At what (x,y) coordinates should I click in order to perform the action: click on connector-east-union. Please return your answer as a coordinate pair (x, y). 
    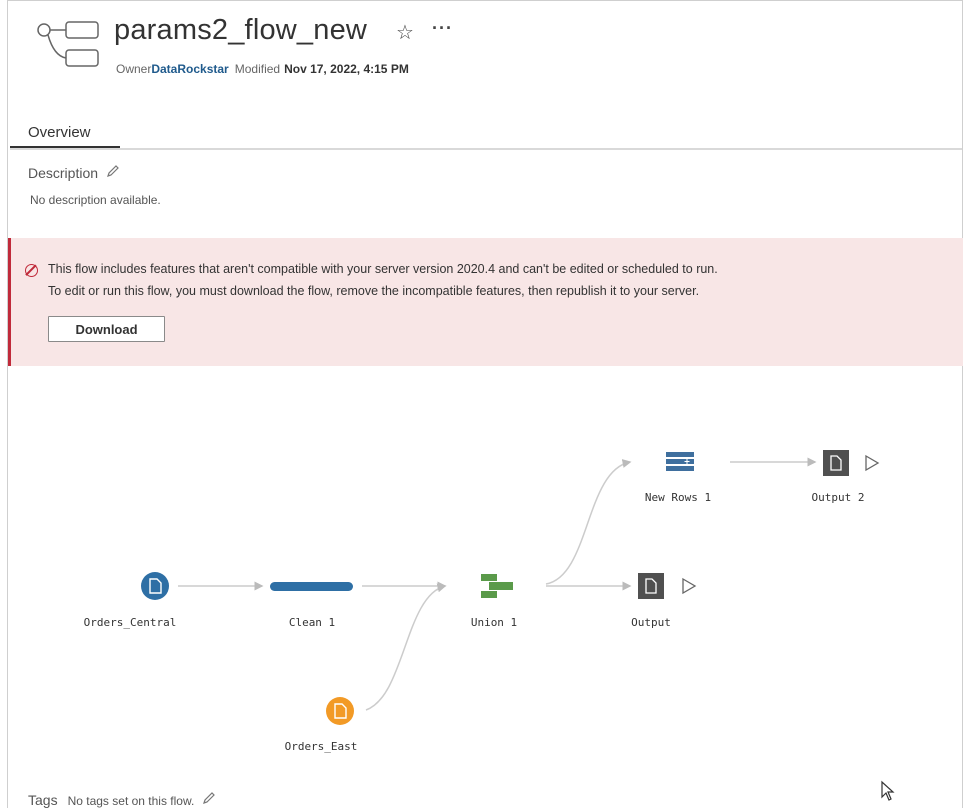
    Looking at the image, I should click on (406, 647).